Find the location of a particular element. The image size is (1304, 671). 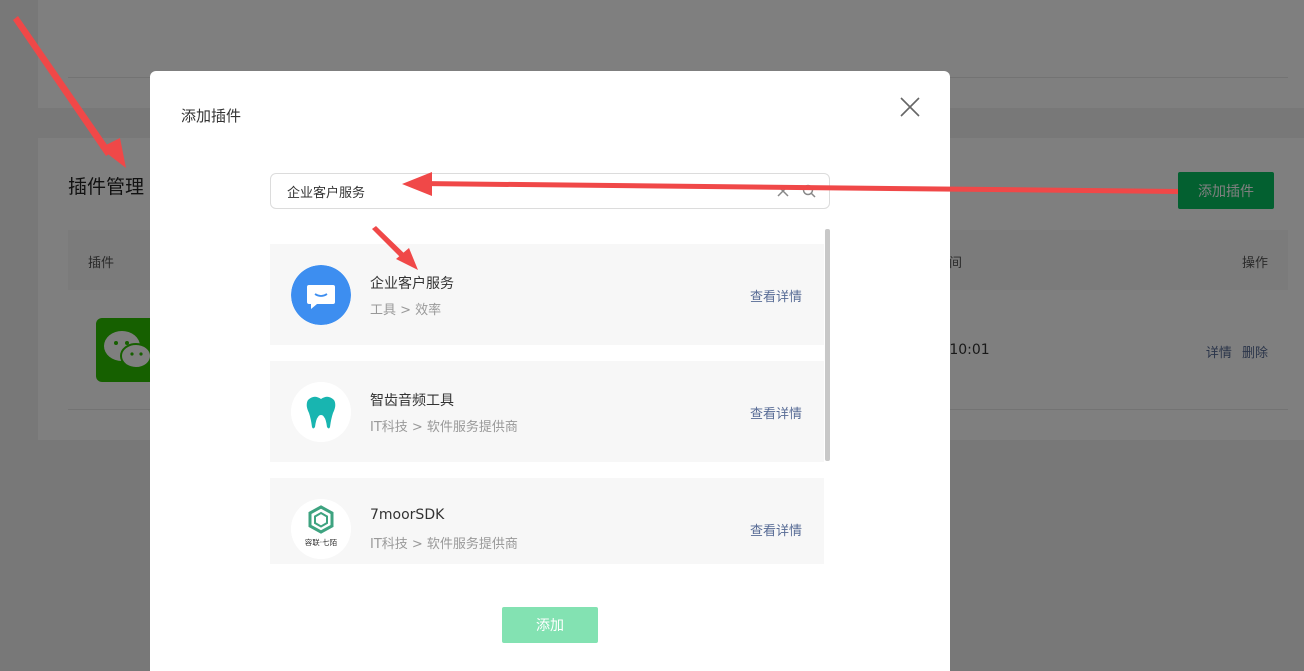

plugin-category: 工具 > 效率 is located at coordinates (406, 310).